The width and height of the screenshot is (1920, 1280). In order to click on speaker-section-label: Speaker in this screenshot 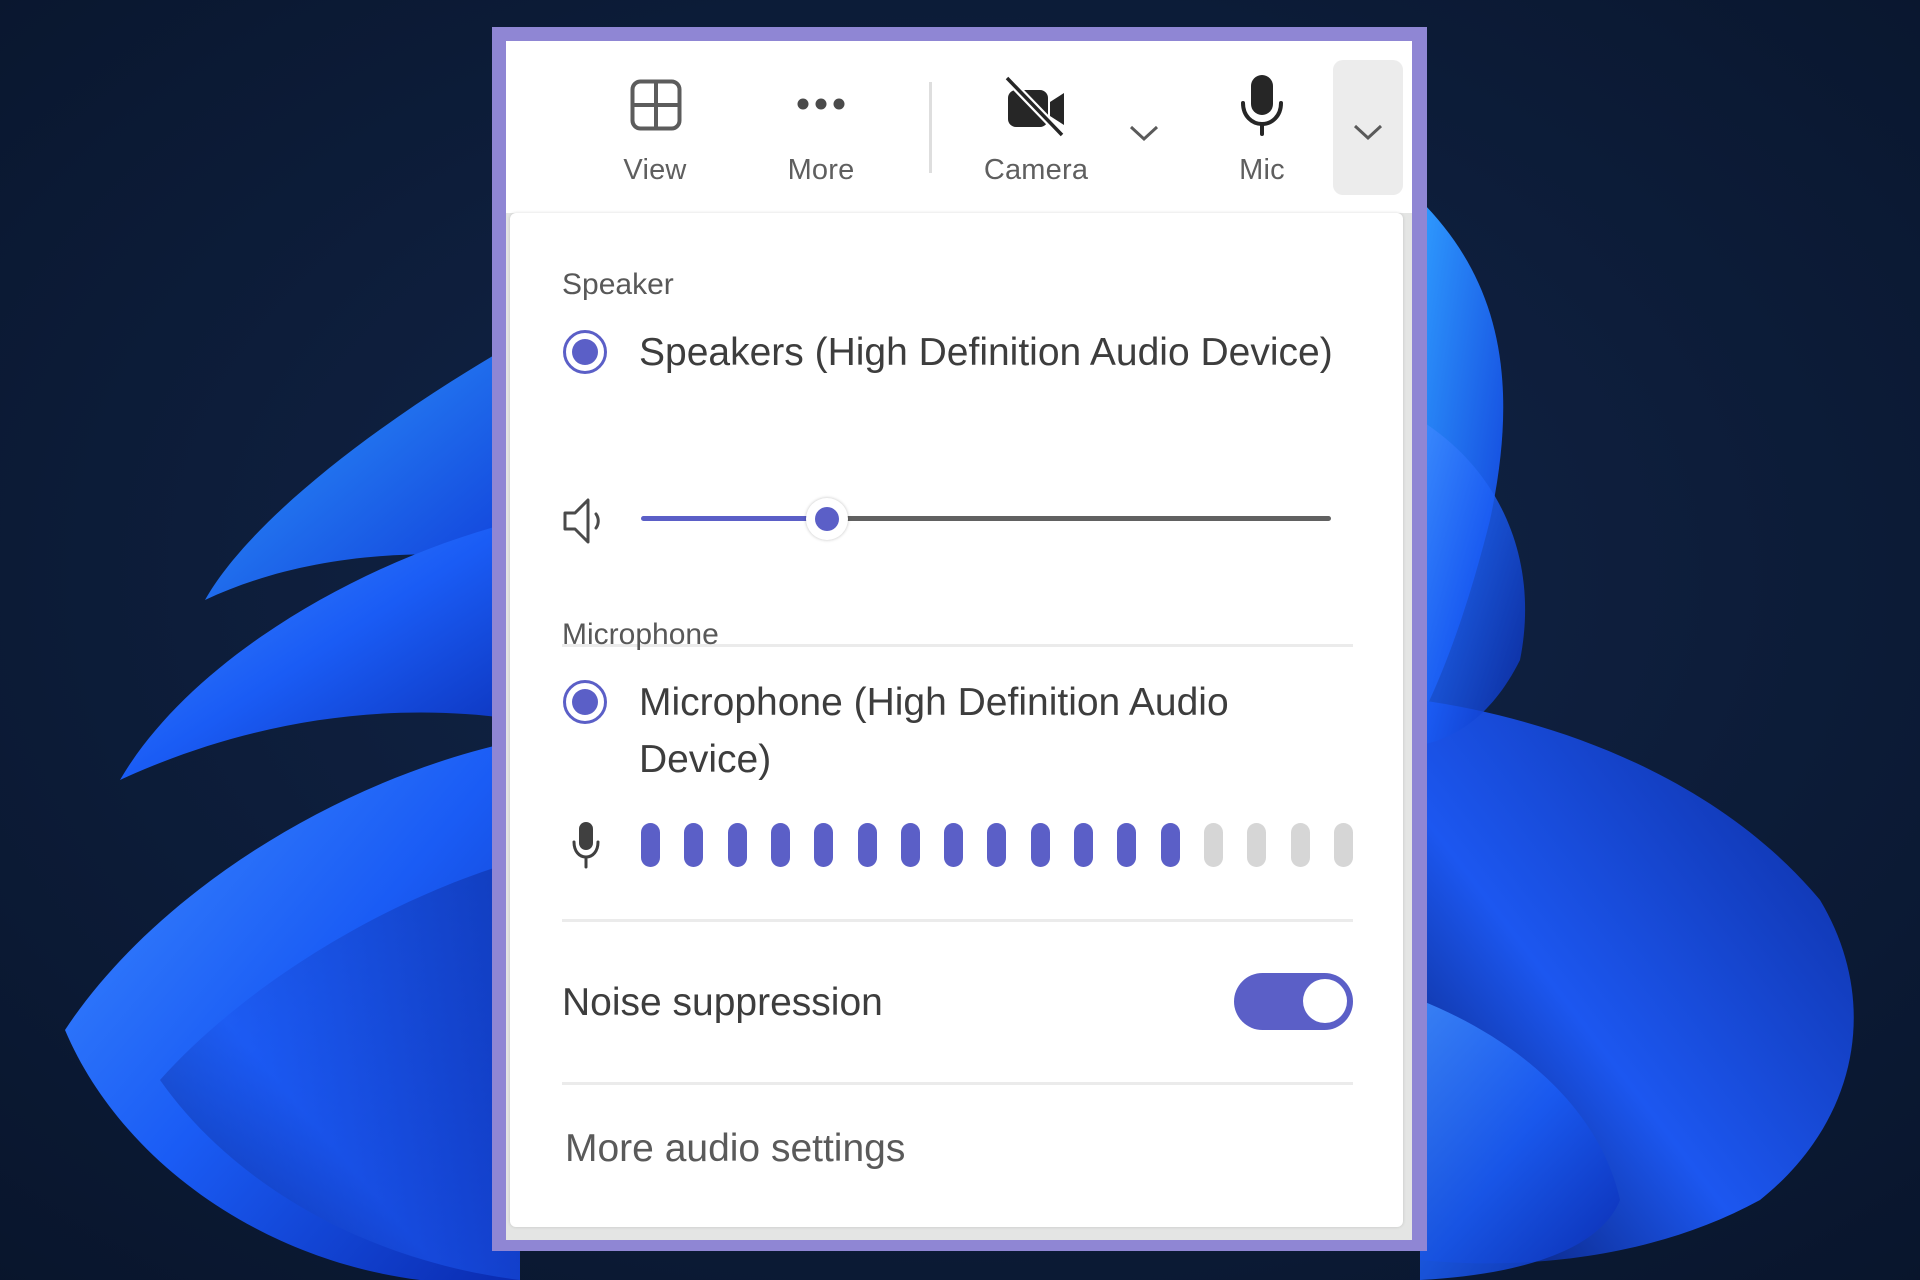, I will do `click(618, 284)`.